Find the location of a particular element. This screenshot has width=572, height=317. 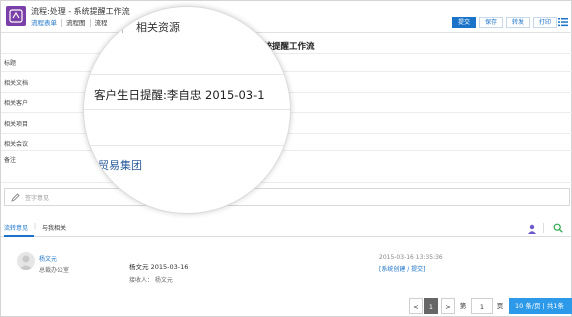

icon-separator is located at coordinates (543, 228).